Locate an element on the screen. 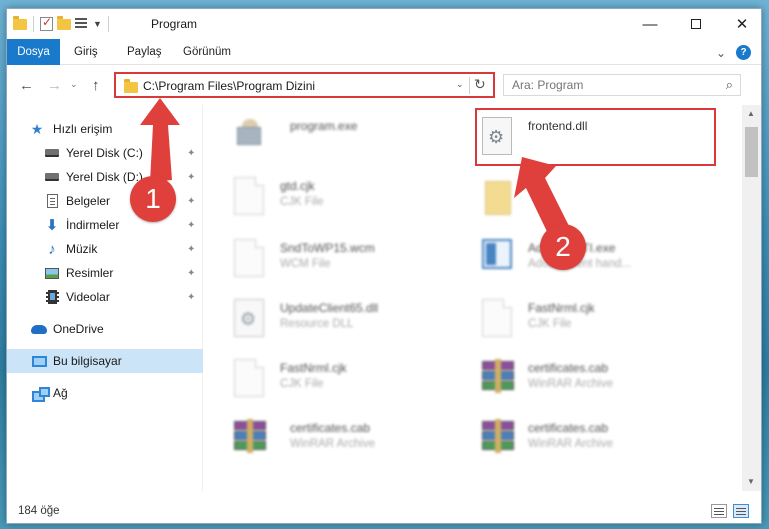 The width and height of the screenshot is (769, 529). arrow-to-address-bar is located at coordinates (160, 140).